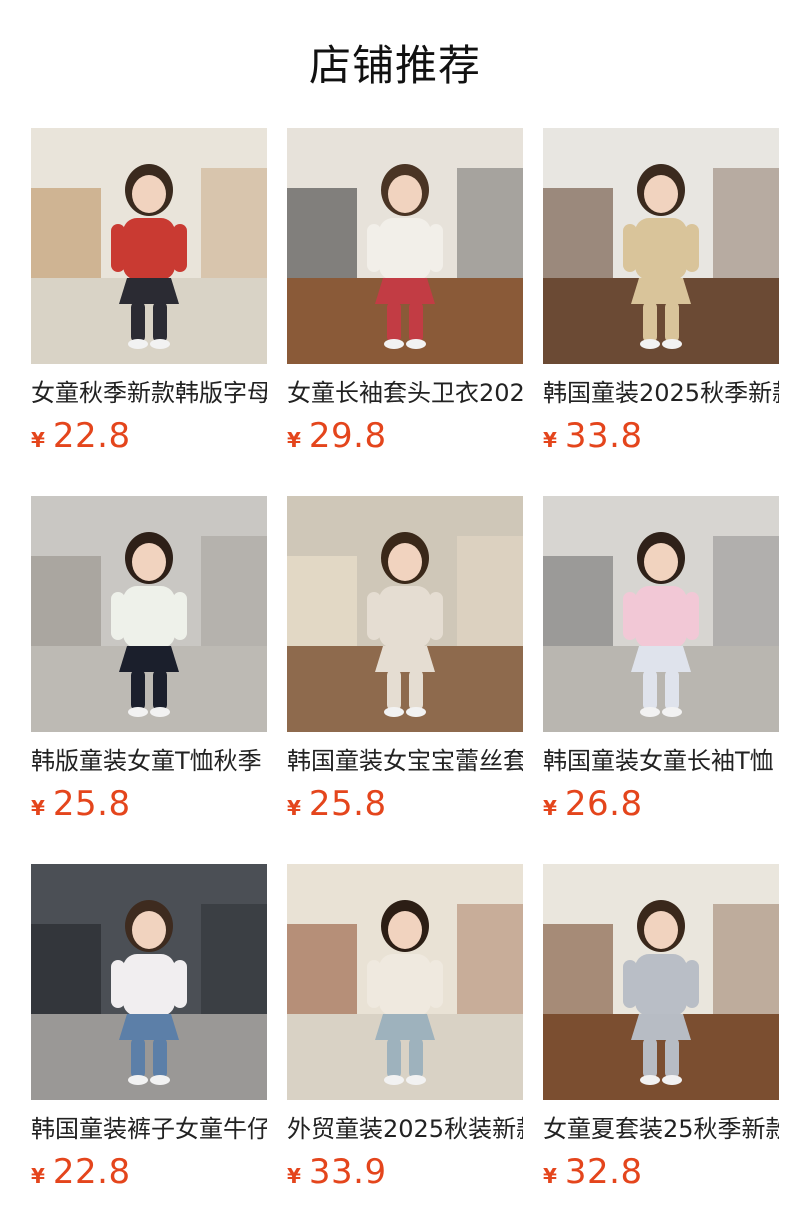 The image size is (790, 1232). I want to click on product-card: 女童秋季新款韩版字母 ¥ 22.8, so click(149, 312).